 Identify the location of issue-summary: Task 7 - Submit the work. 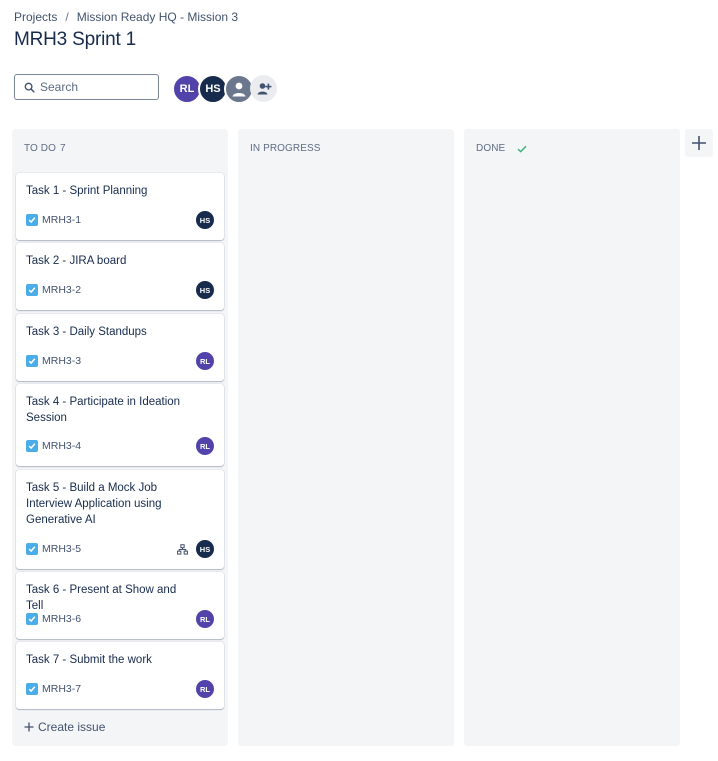
(89, 660).